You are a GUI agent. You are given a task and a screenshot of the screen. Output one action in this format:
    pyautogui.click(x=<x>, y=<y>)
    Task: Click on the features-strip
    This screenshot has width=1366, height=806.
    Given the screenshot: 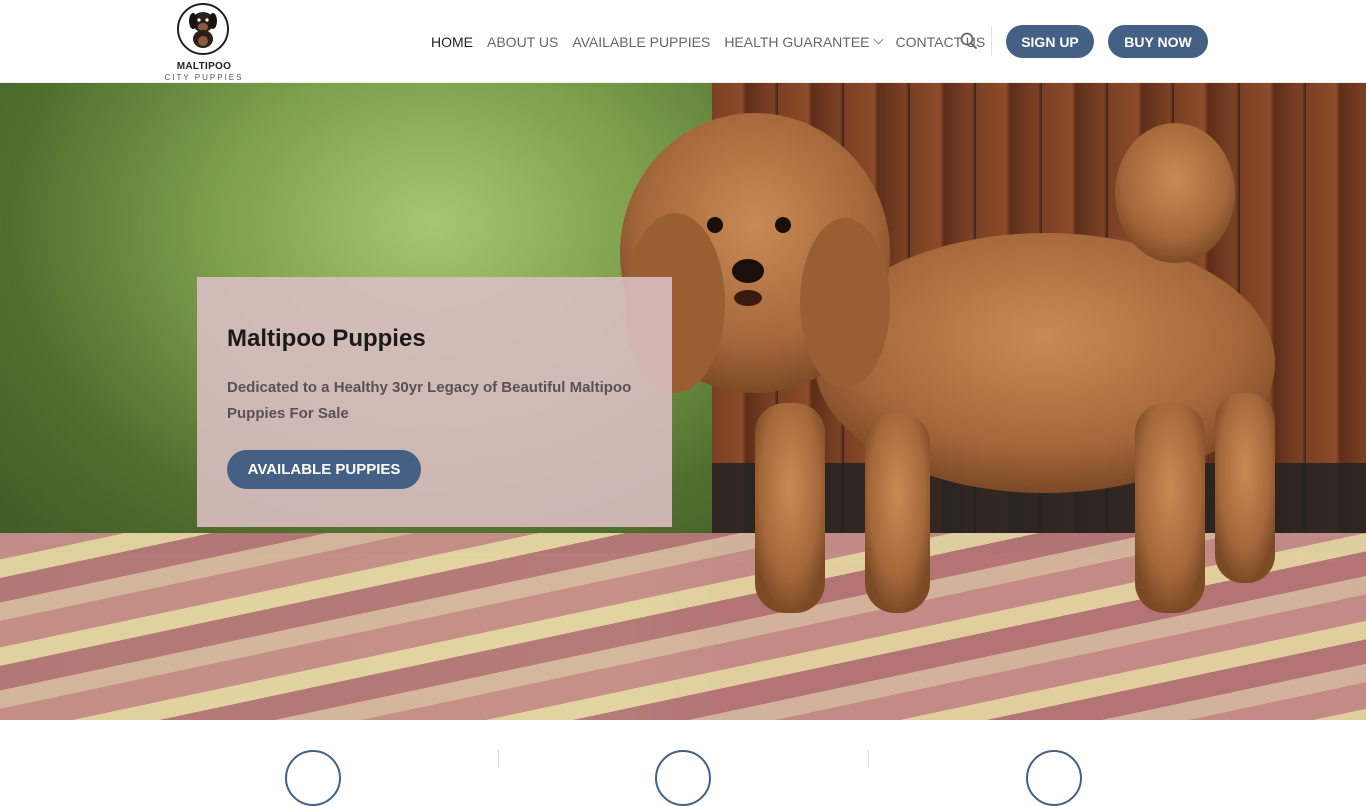 What is the action you would take?
    pyautogui.click(x=683, y=763)
    